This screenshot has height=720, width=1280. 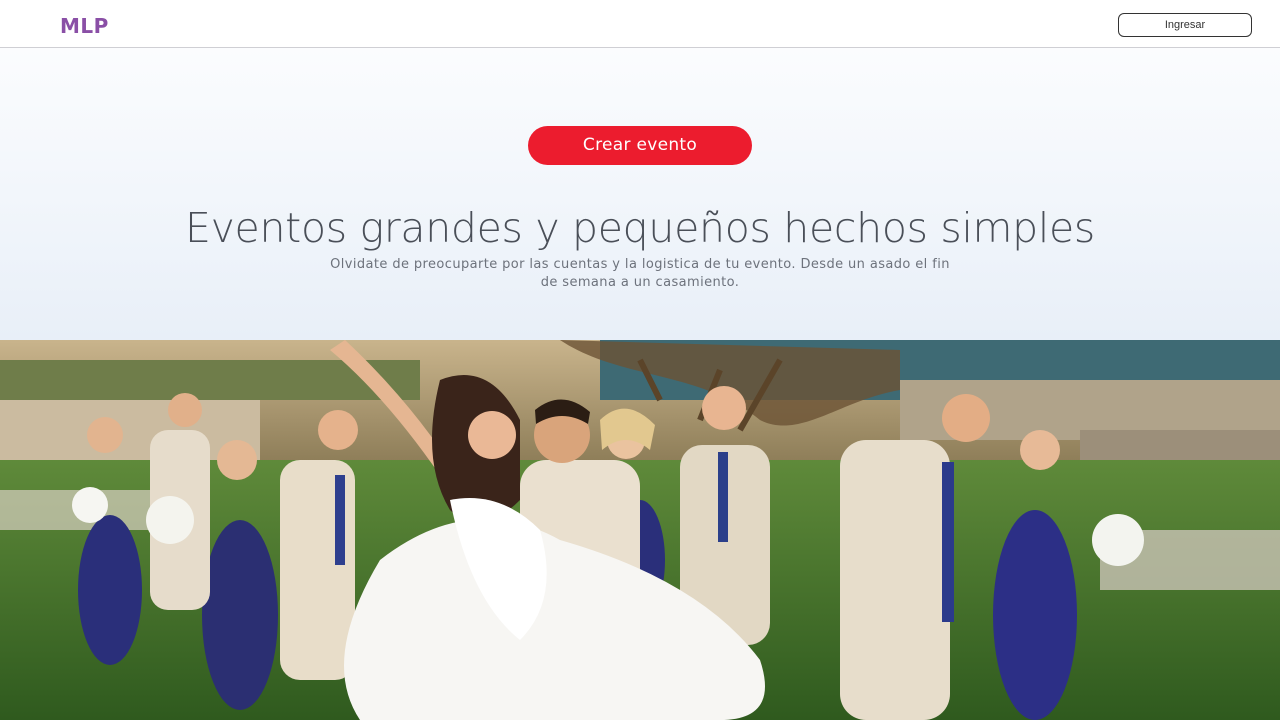 What do you see at coordinates (640, 24) in the screenshot?
I see `top-navbar: MLP Ingresar` at bounding box center [640, 24].